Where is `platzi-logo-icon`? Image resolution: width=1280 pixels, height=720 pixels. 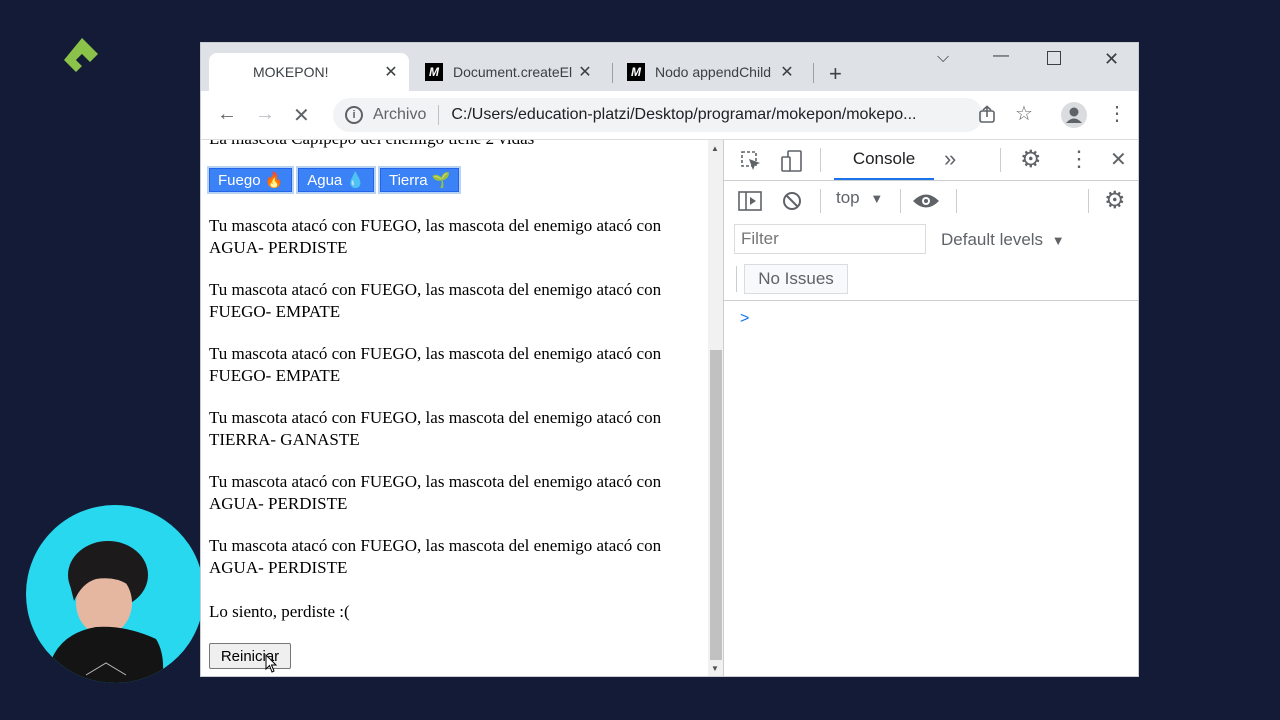 platzi-logo-icon is located at coordinates (81, 55).